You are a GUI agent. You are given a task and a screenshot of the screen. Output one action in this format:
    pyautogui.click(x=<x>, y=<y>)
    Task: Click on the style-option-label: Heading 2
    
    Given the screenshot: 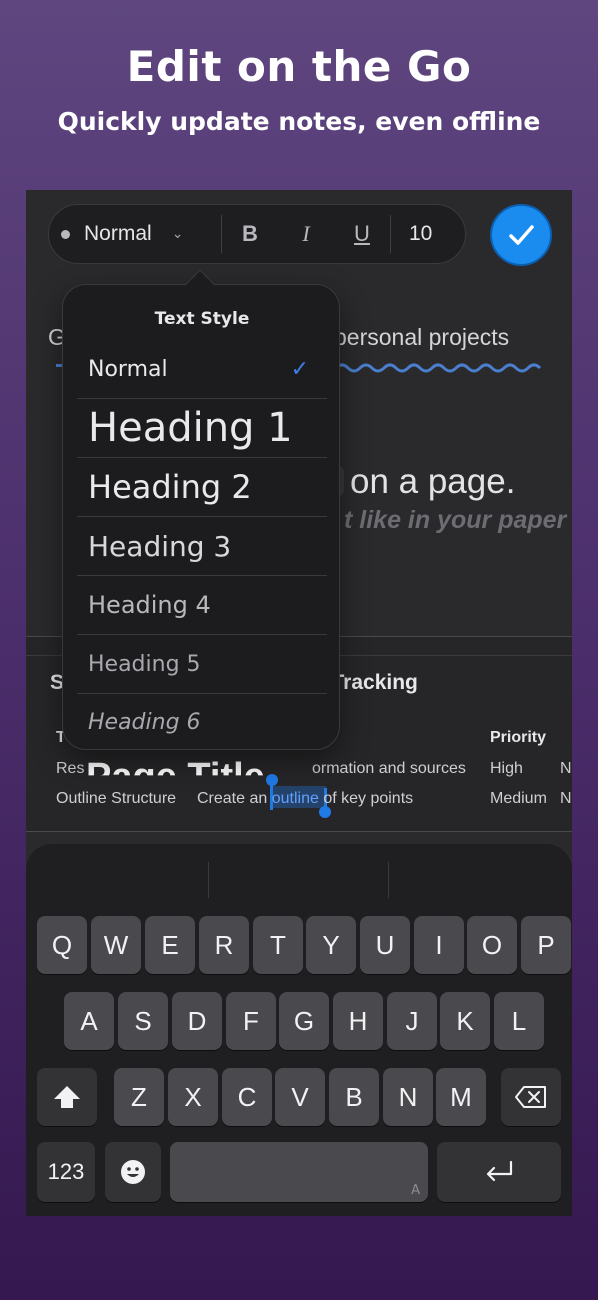 What is the action you would take?
    pyautogui.click(x=170, y=487)
    